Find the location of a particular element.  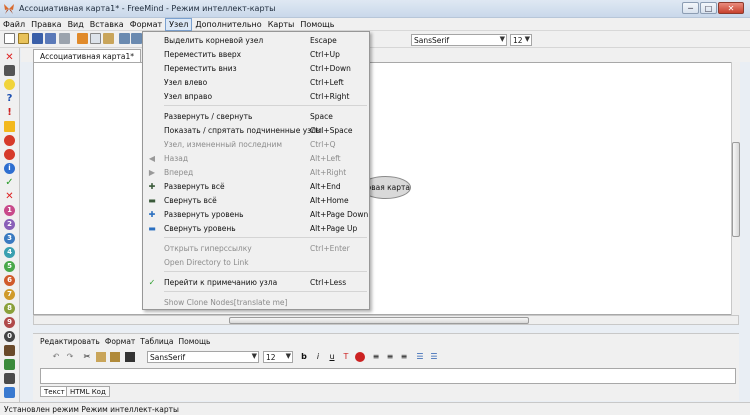

font-size-select: 12 ▼ is located at coordinates (521, 40).